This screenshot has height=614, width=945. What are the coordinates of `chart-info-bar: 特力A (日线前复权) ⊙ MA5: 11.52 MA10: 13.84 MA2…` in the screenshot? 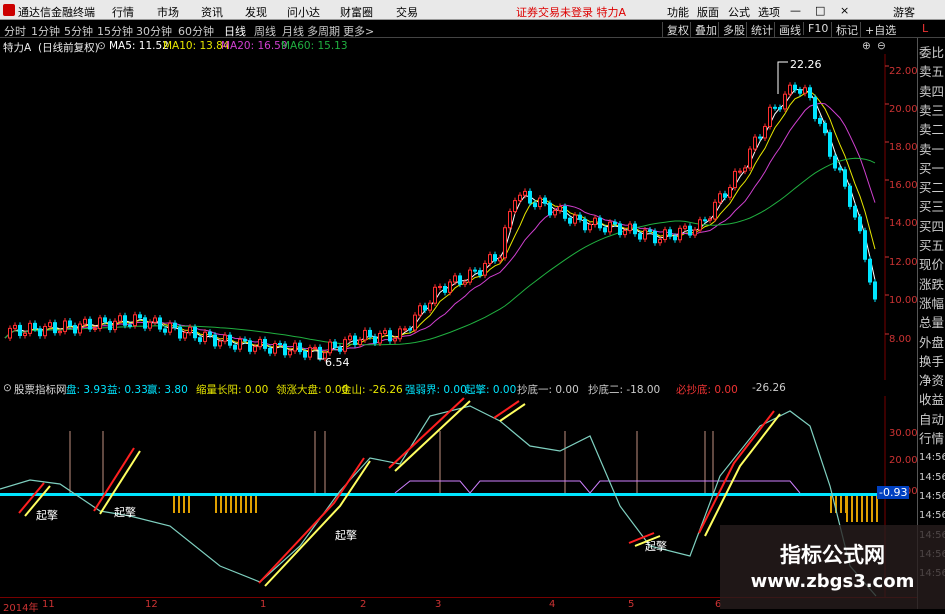 It's located at (472, 46).